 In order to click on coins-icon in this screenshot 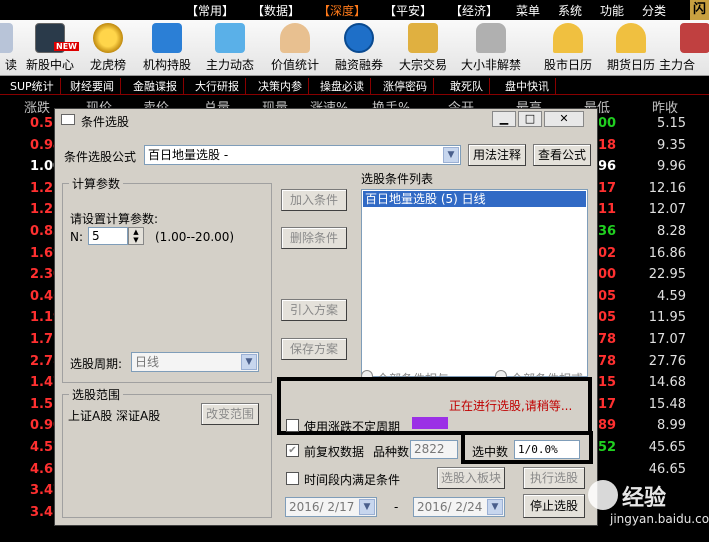, I will do `click(423, 38)`.